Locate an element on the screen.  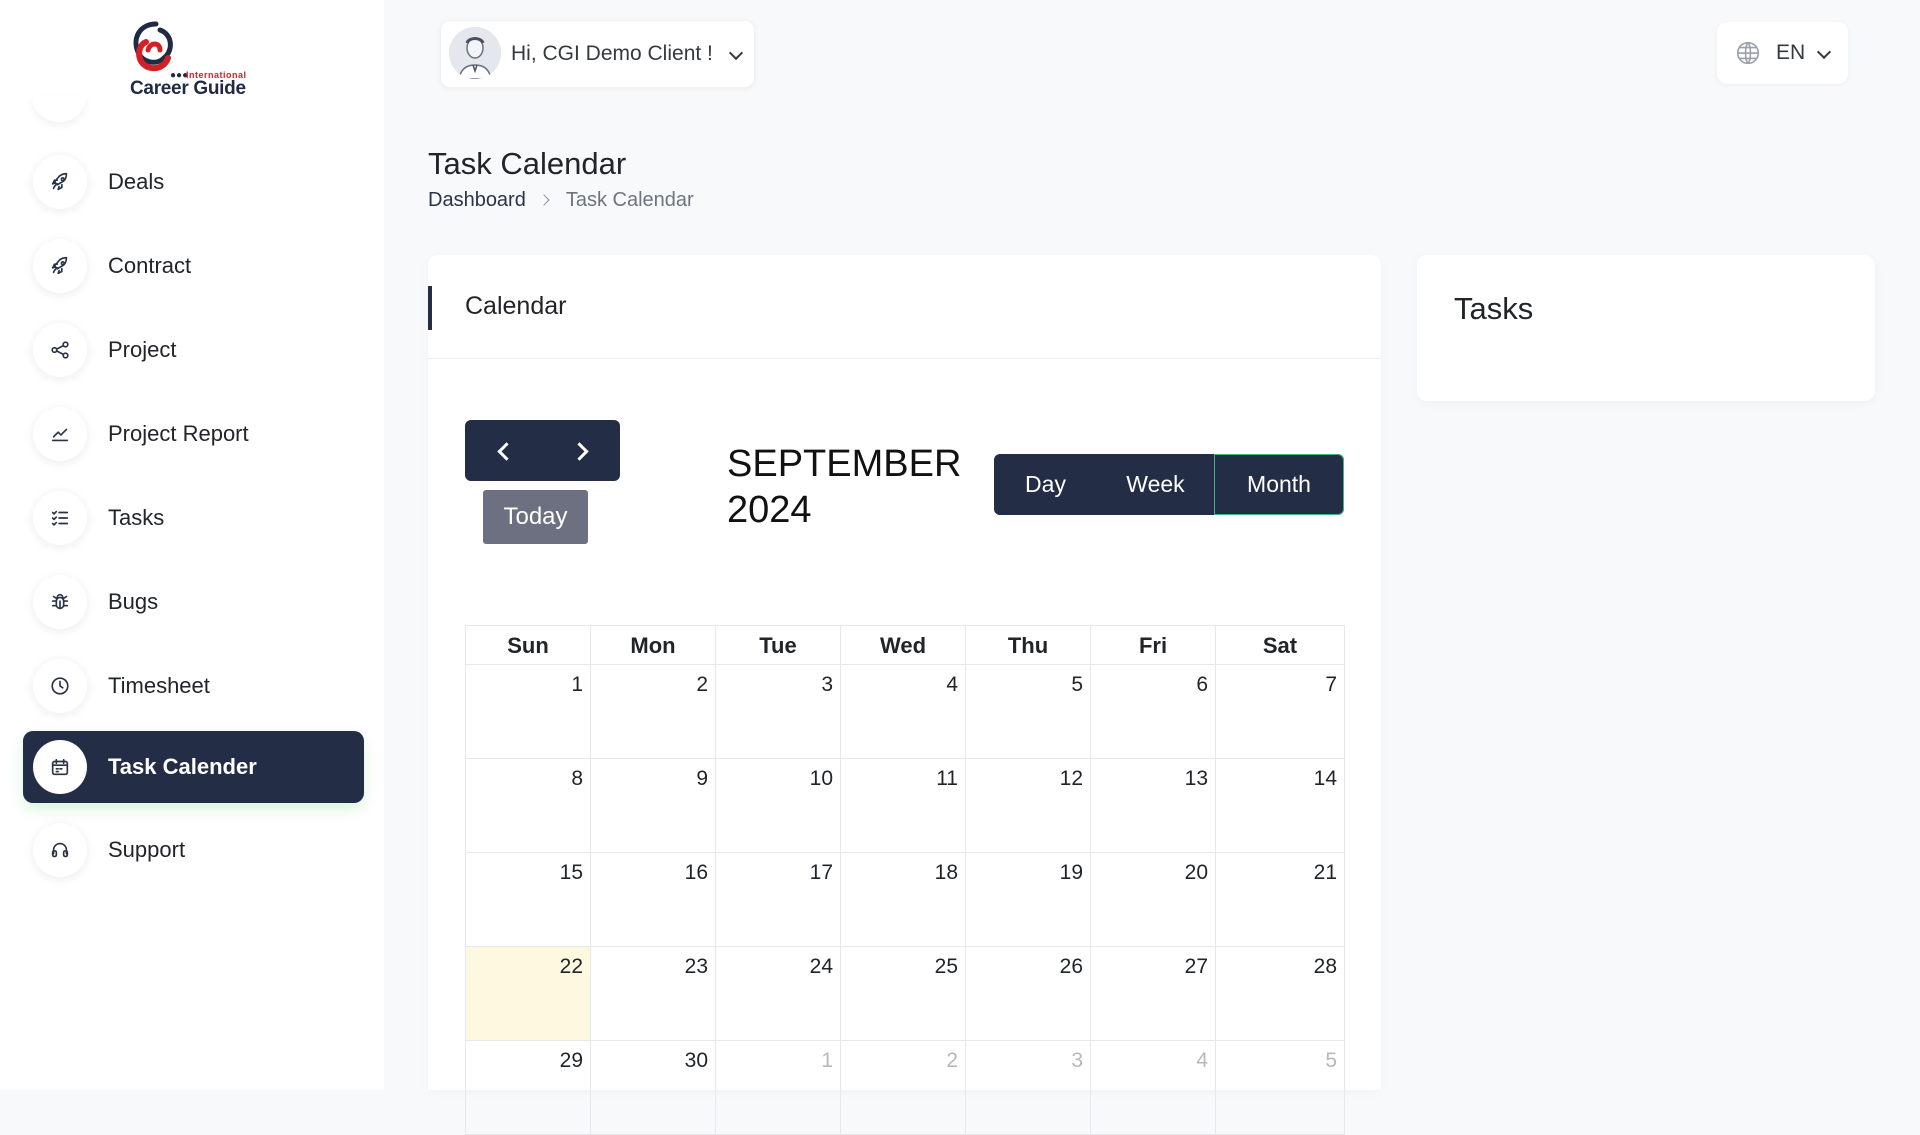
day-cell: 6 is located at coordinates (1153, 712).